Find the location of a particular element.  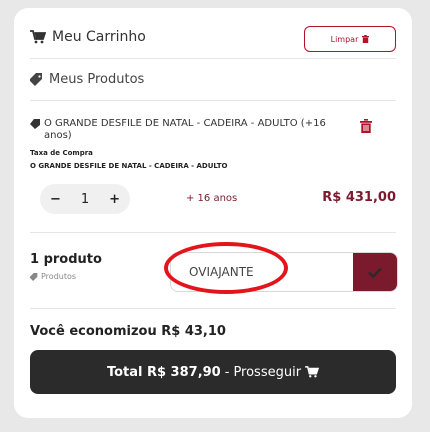

cart-title-text: Meu Carrinho is located at coordinates (99, 37).